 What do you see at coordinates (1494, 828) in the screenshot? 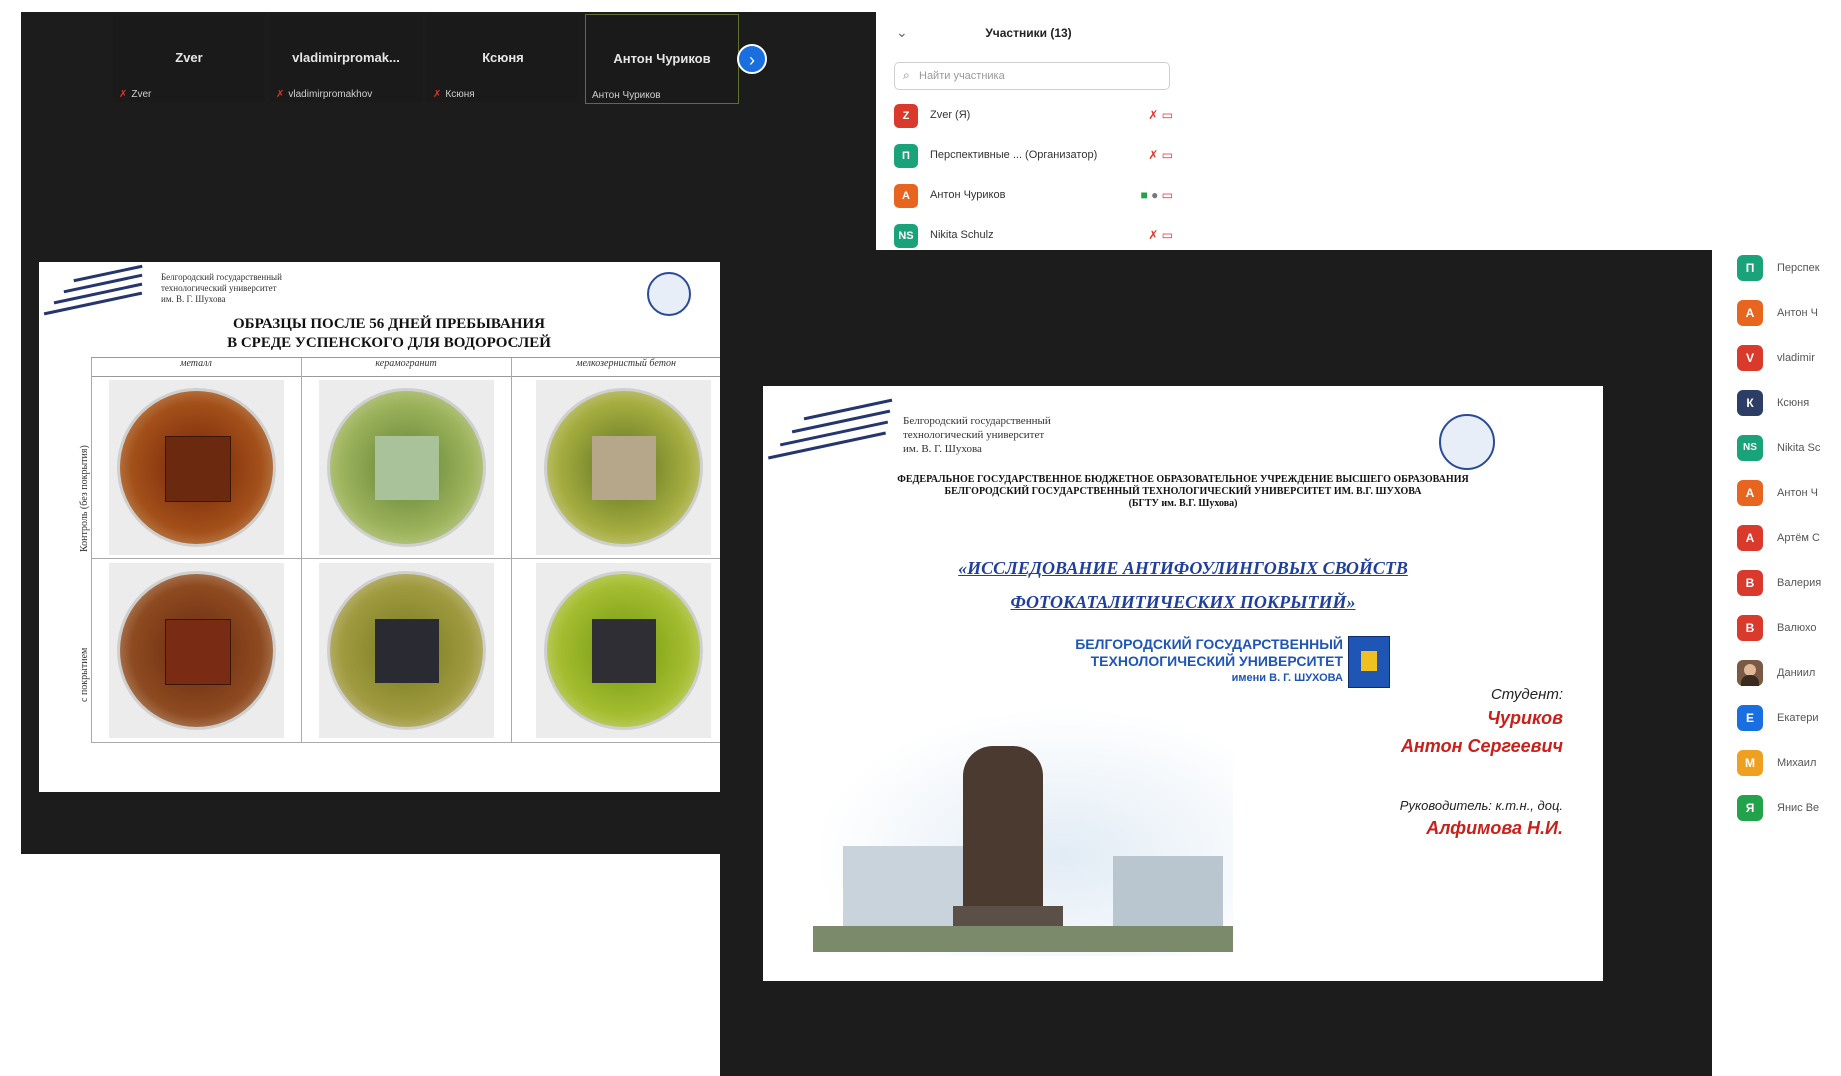
I see `advisor-name: Алфимова Н.И.` at bounding box center [1494, 828].